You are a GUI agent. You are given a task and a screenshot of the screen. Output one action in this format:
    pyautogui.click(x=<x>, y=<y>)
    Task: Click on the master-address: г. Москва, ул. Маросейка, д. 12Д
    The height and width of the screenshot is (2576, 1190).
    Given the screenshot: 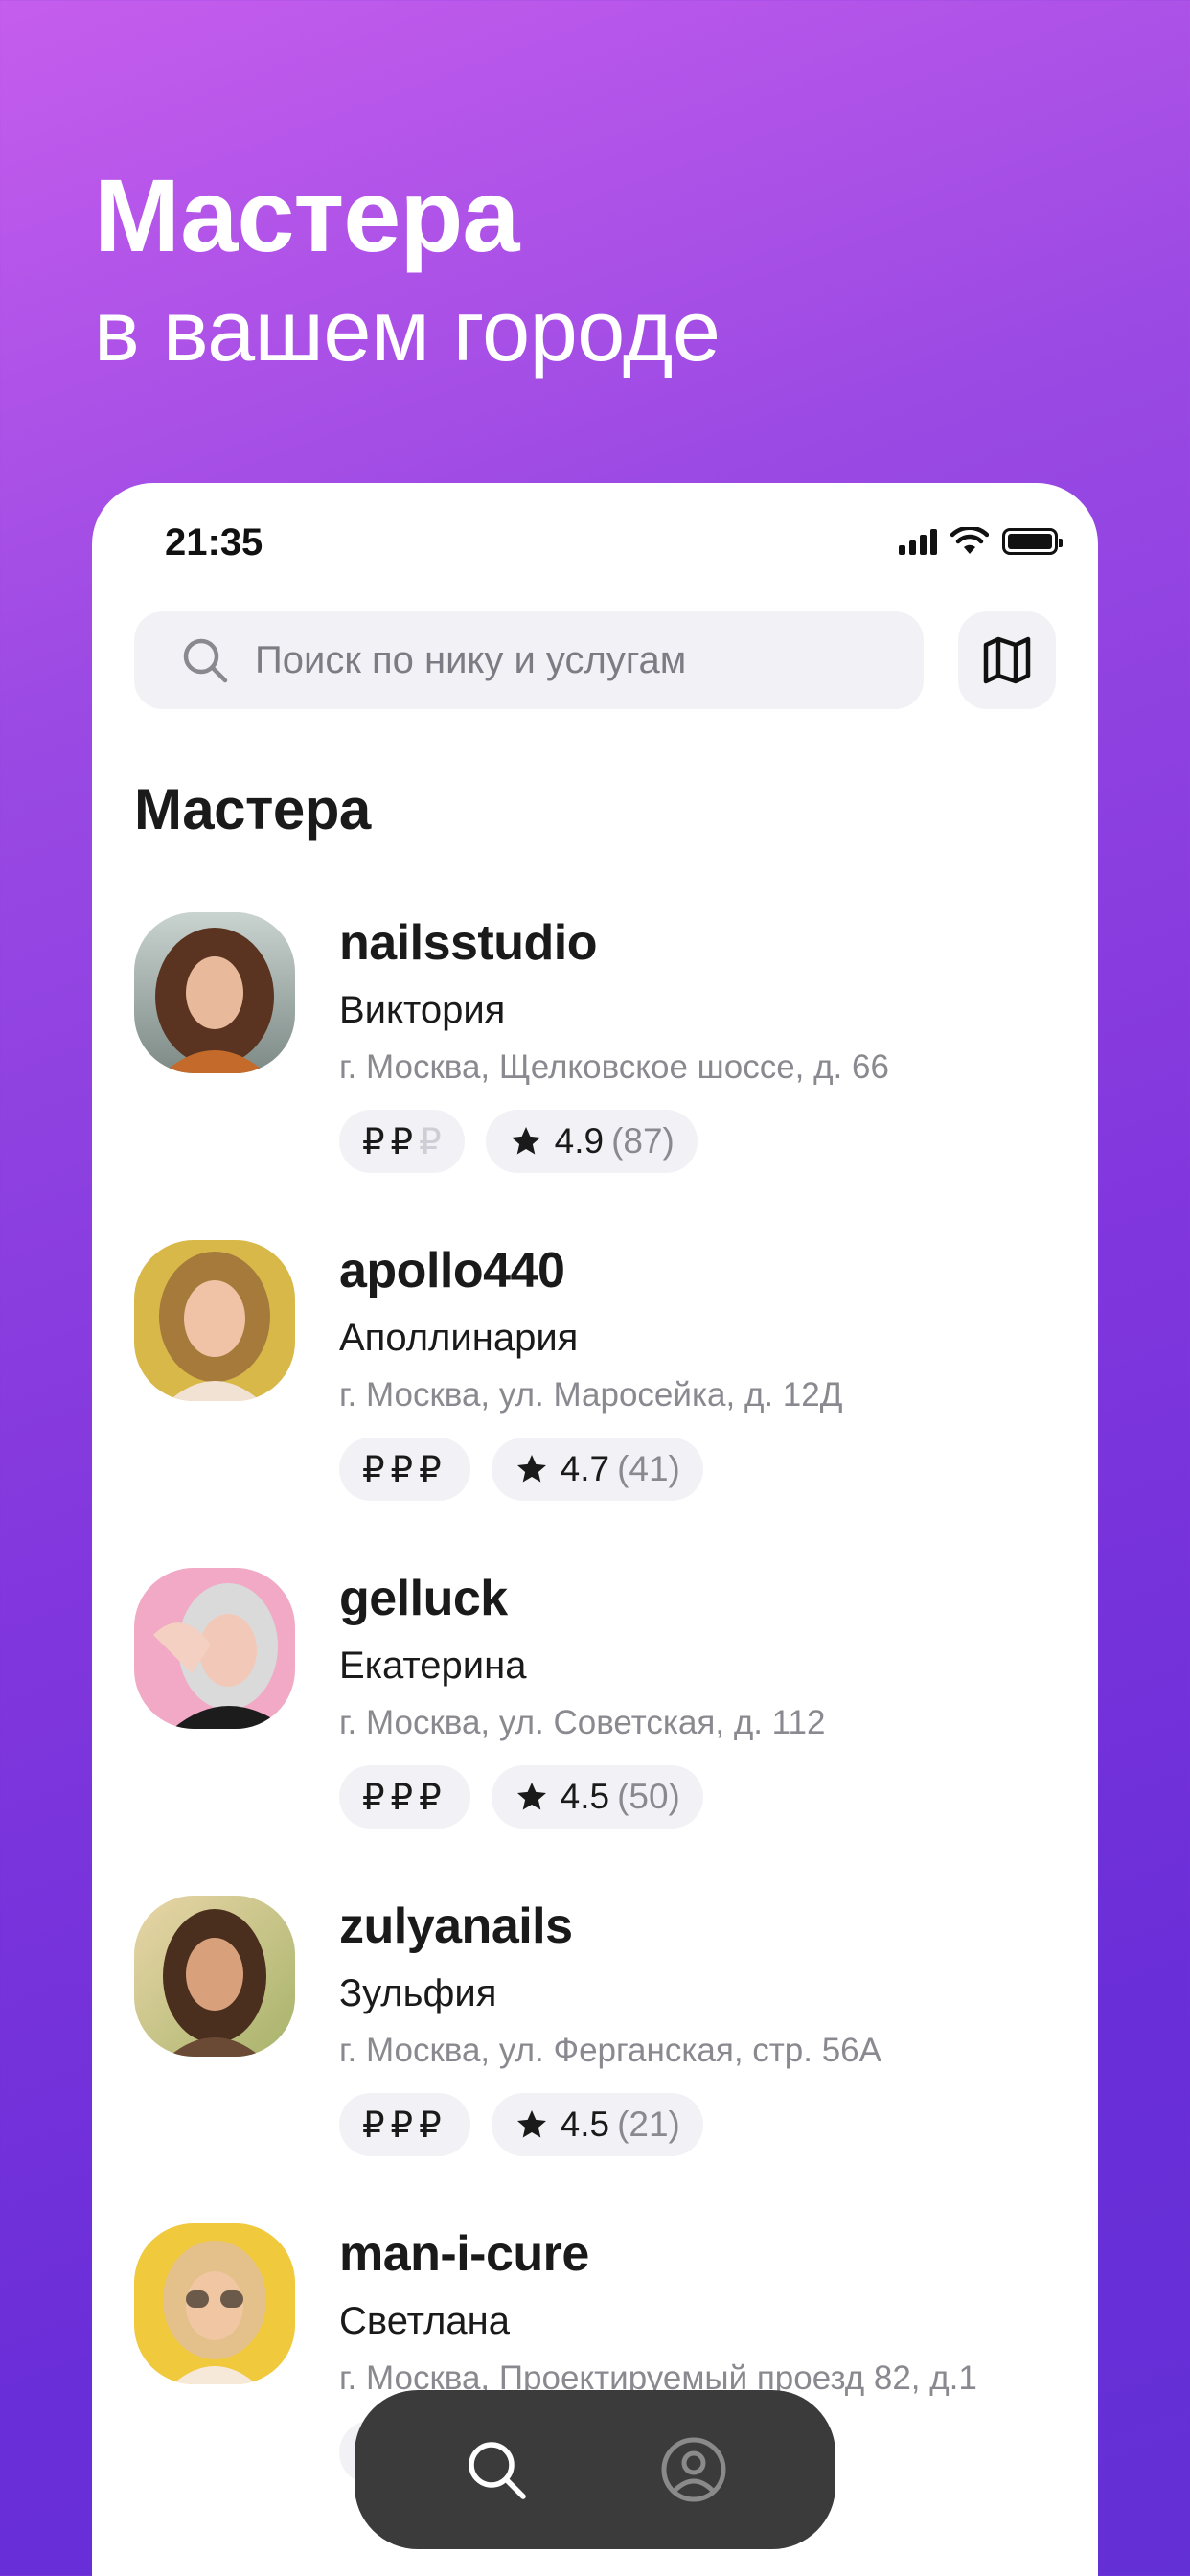 What is the action you would take?
    pyautogui.click(x=591, y=1395)
    